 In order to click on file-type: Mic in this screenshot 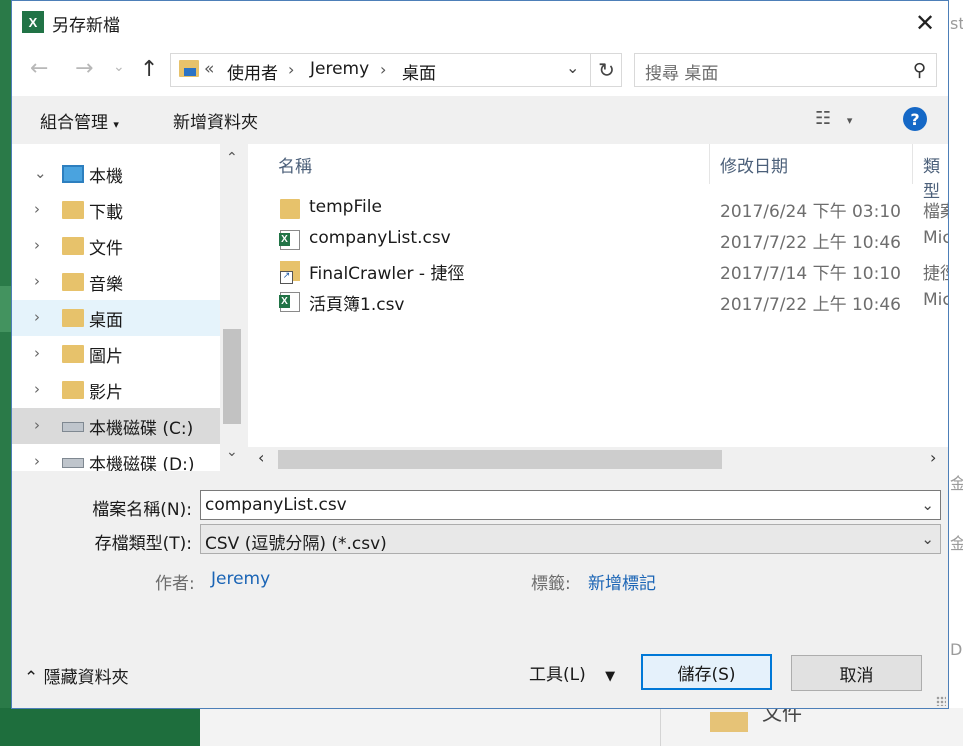, I will do `click(935, 300)`.